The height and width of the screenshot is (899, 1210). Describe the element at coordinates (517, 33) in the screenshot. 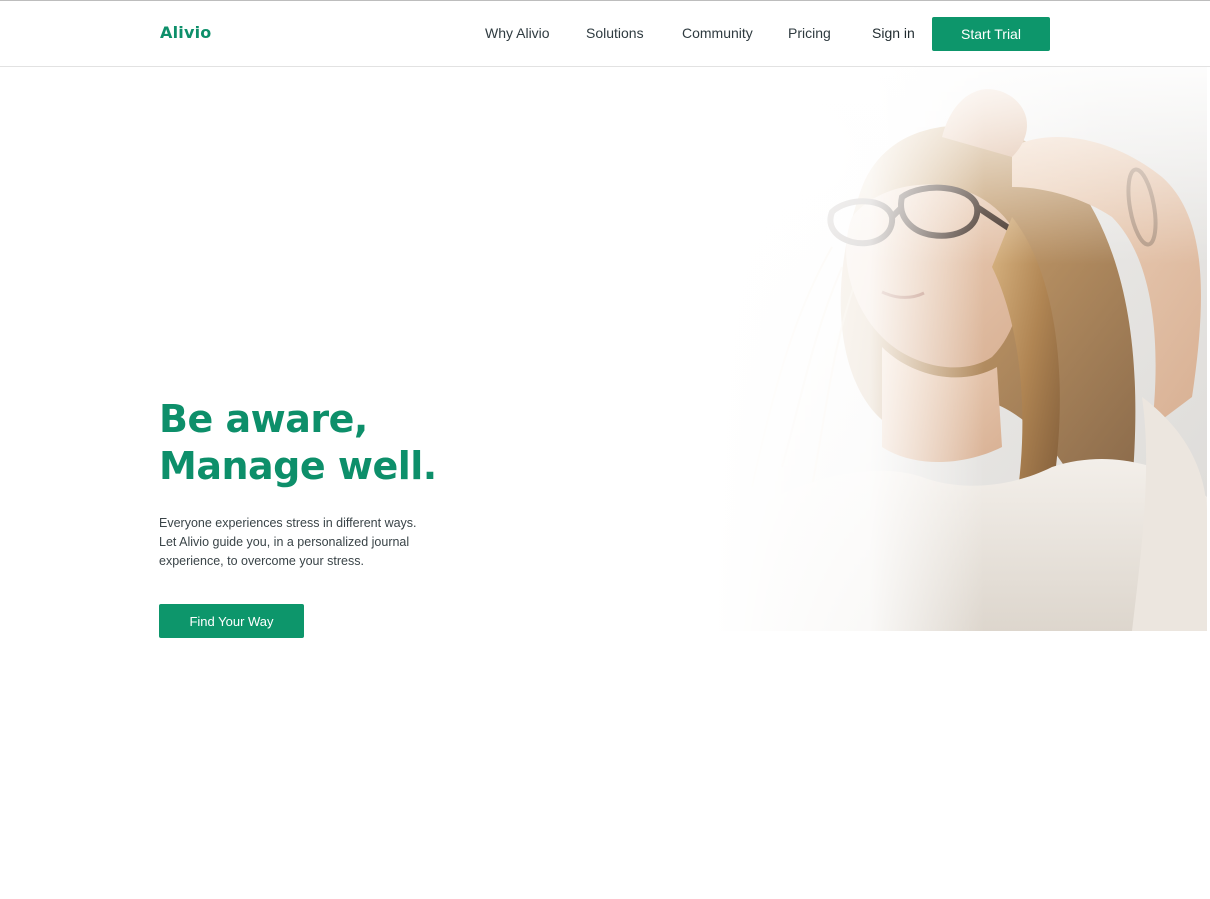

I see `nav-link-why-alivio: Why Alivio` at that location.